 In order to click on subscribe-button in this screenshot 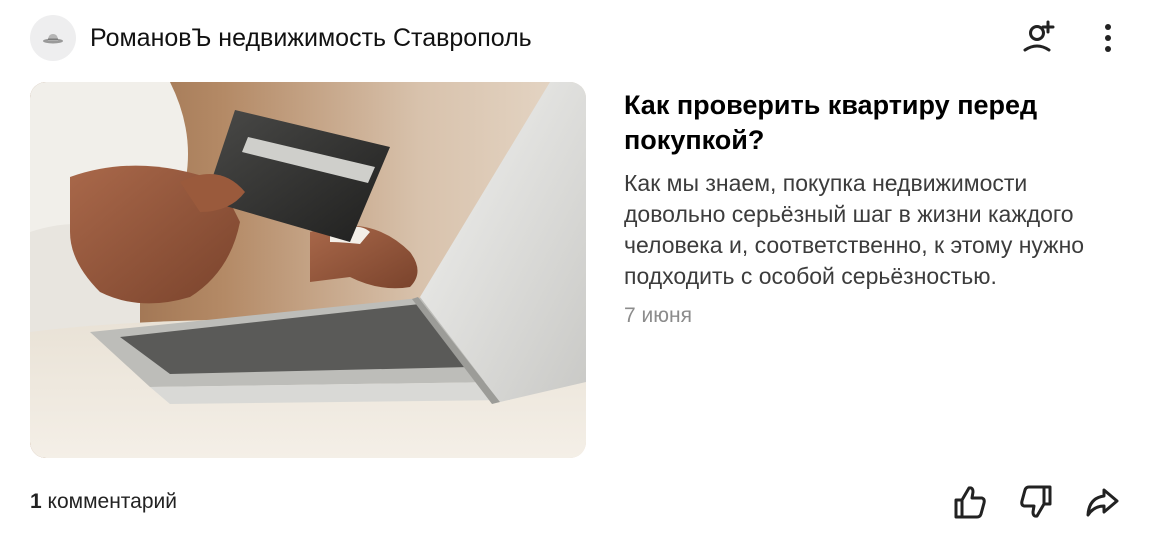, I will do `click(1040, 38)`.